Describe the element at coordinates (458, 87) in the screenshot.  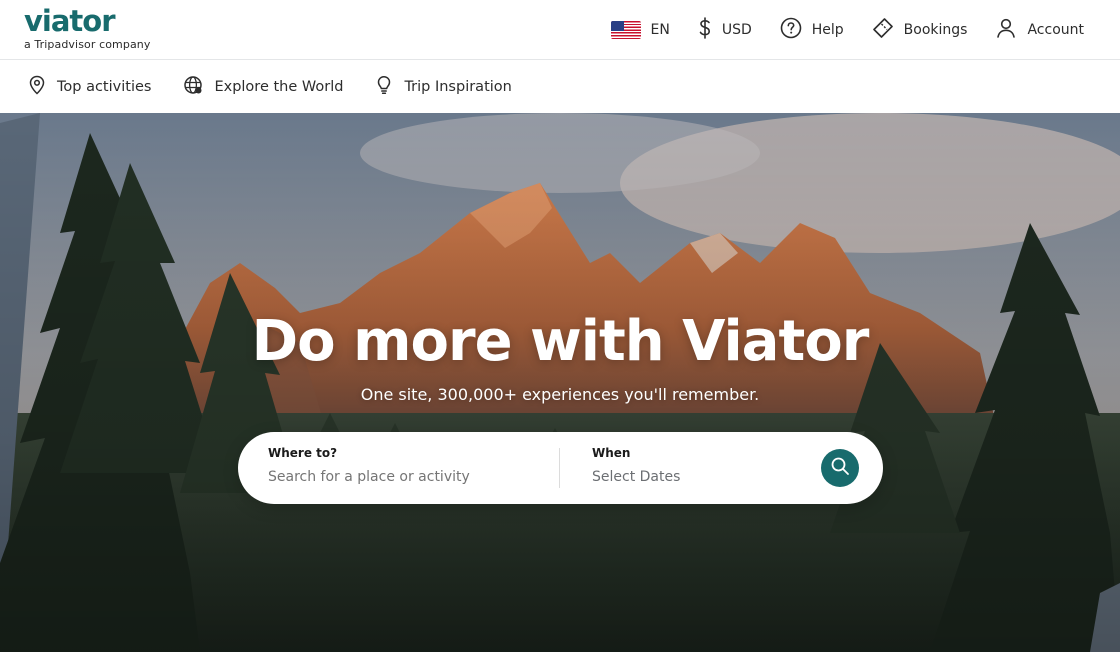
I see `nav-label: Trip Inspiration` at that location.